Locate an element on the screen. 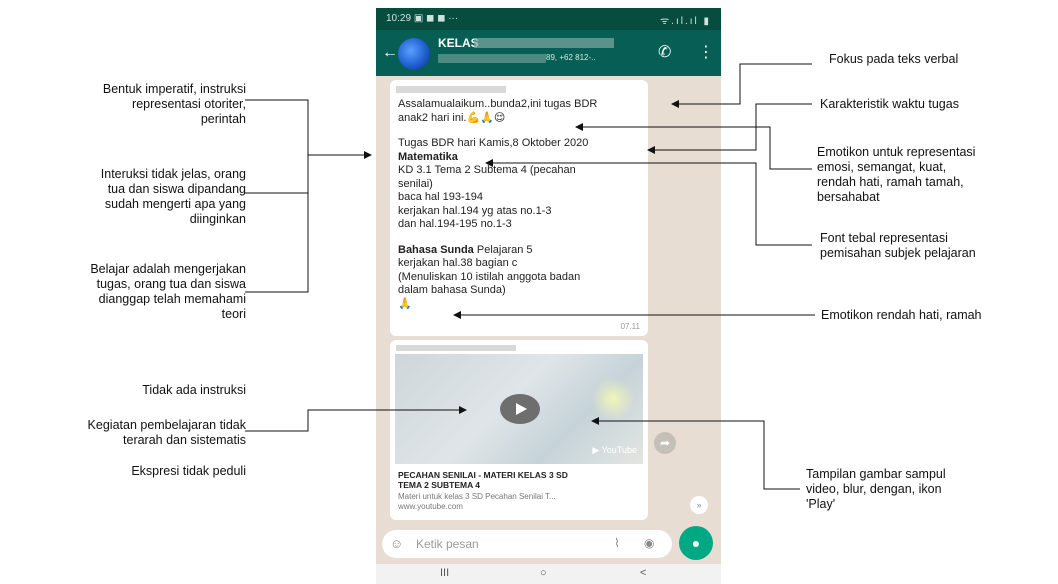 The height and width of the screenshot is (584, 1058). bold-font-arrow is located at coordinates (648, 202).